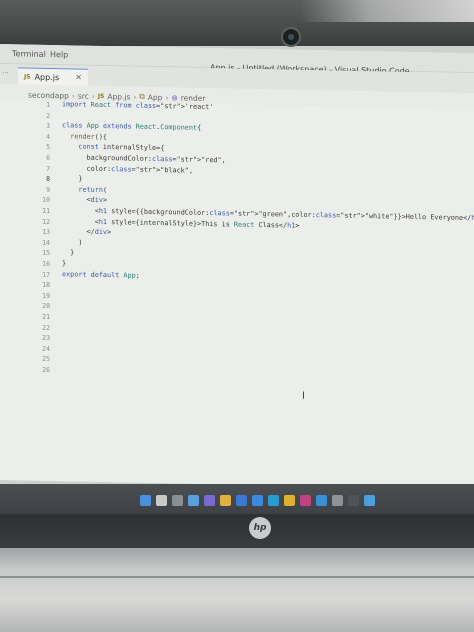  Describe the element at coordinates (78, 76) in the screenshot. I see `close-tab-icon: ×` at that location.